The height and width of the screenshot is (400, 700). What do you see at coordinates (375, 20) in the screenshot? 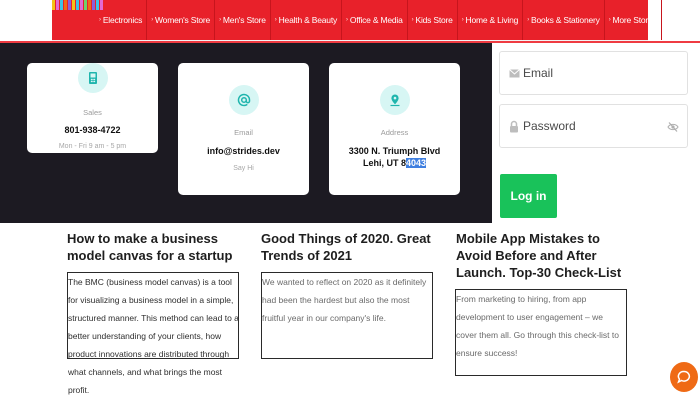
I see `nav-item-office-media: › Office & Media` at bounding box center [375, 20].